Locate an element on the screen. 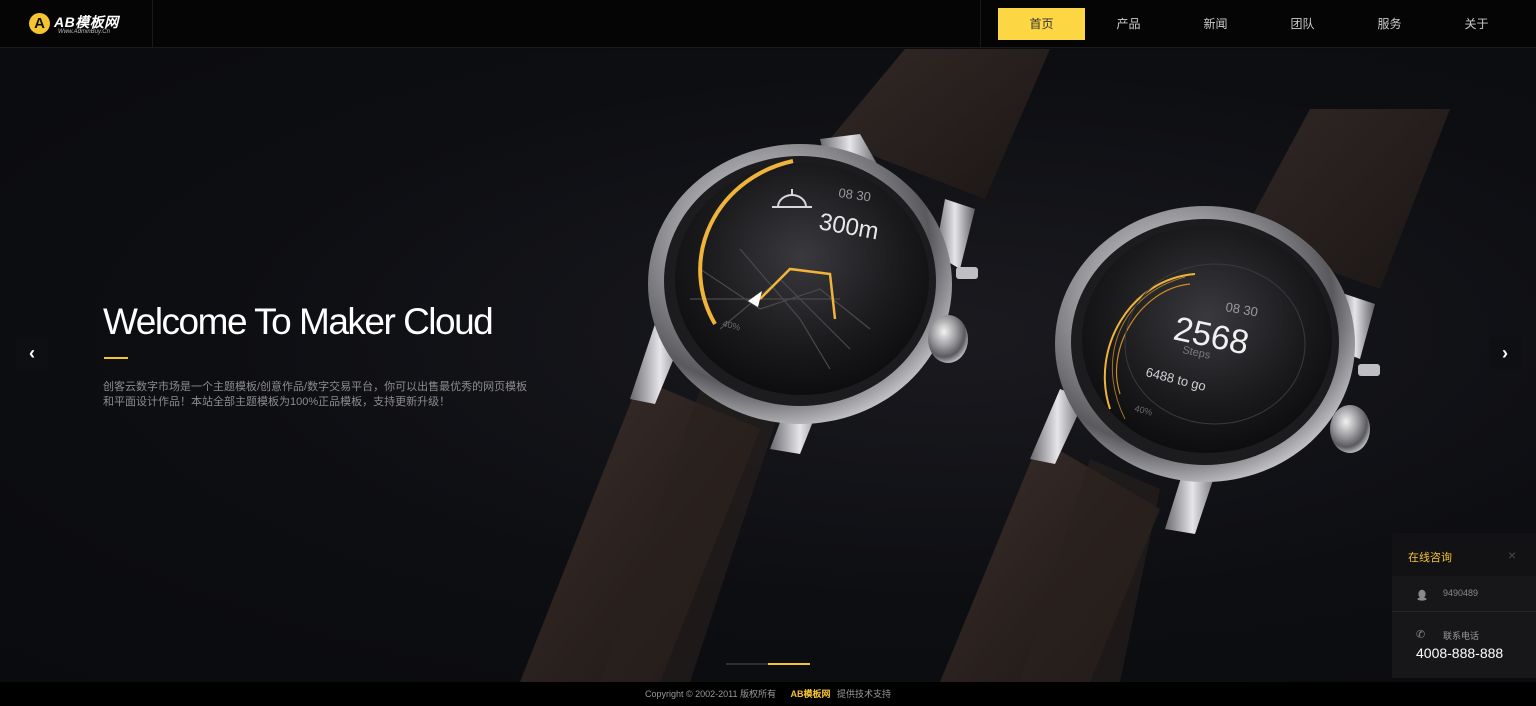  slider-prev-button: ‹ is located at coordinates (32, 353).